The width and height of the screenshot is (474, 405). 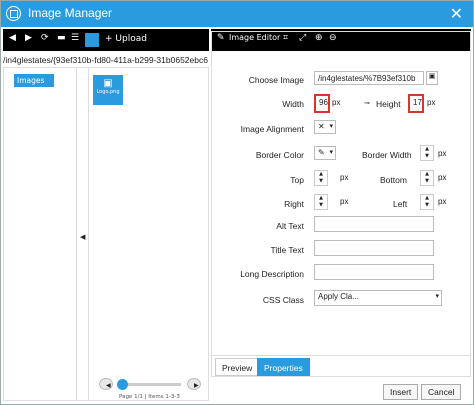 What do you see at coordinates (297, 180) in the screenshot?
I see `top-label: Top` at bounding box center [297, 180].